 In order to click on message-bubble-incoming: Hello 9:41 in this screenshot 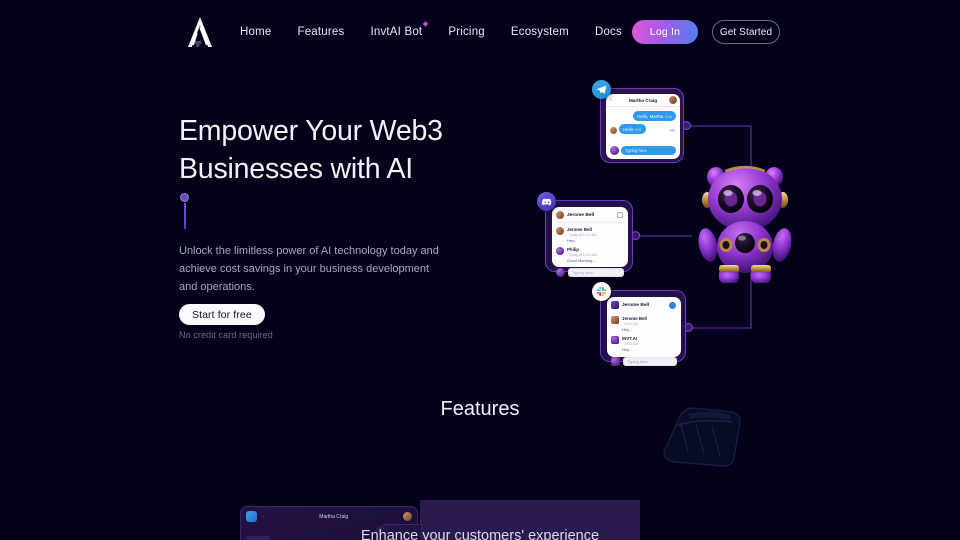, I will do `click(632, 129)`.